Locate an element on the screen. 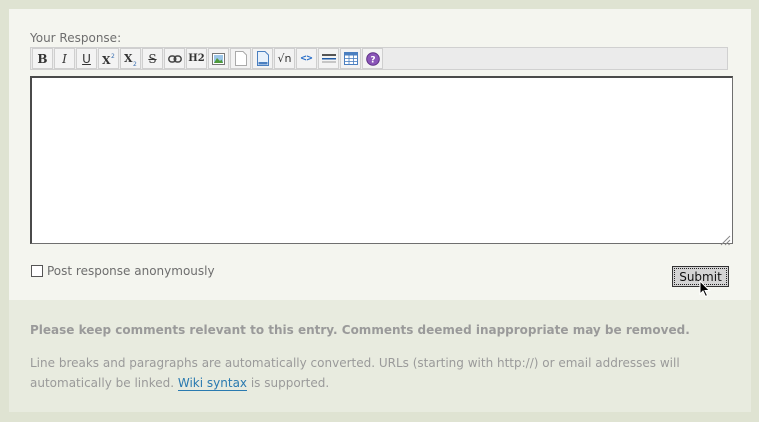 This screenshot has width=759, height=422. italic-button: I is located at coordinates (64, 58).